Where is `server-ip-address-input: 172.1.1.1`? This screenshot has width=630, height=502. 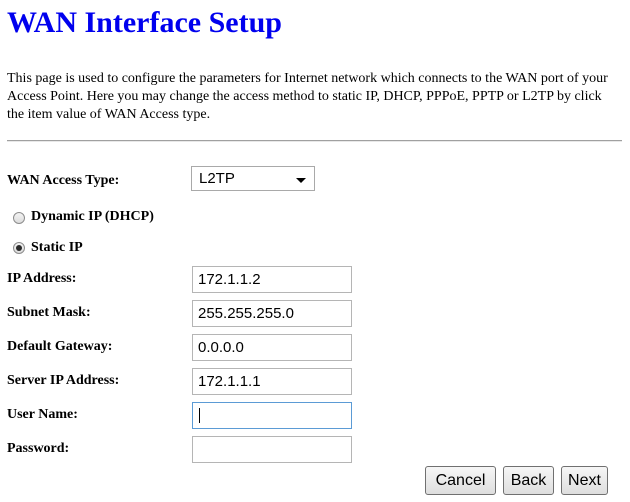
server-ip-address-input: 172.1.1.1 is located at coordinates (272, 381).